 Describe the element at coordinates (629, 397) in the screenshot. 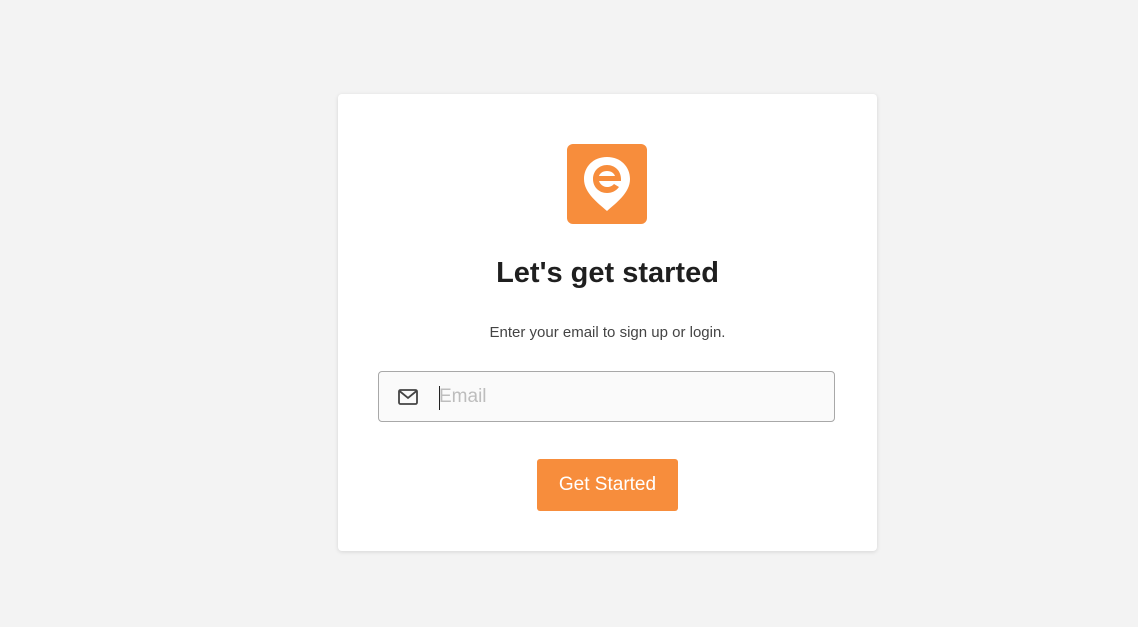

I see `email-input` at that location.